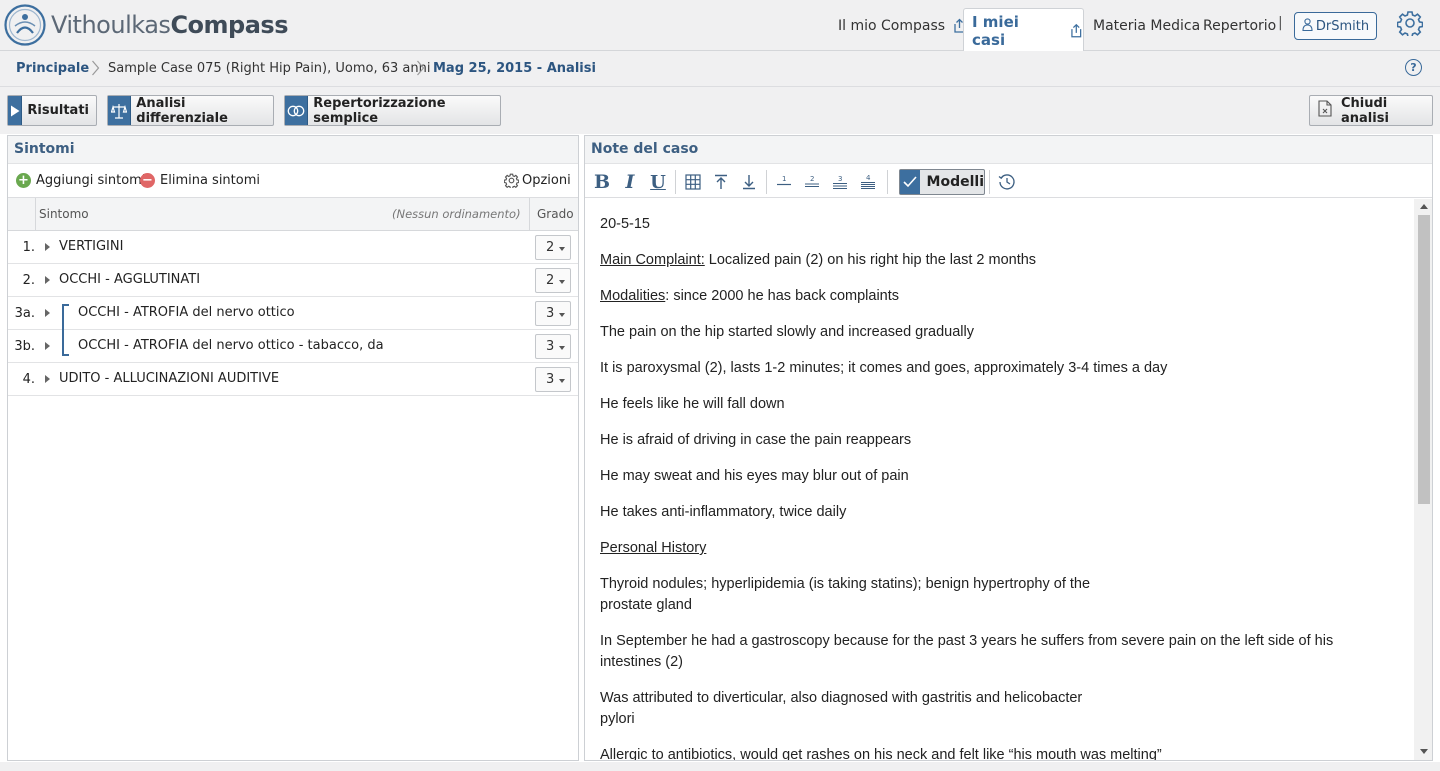  I want to click on tab-i-miei-casi: I miei casi, so click(1023, 30).